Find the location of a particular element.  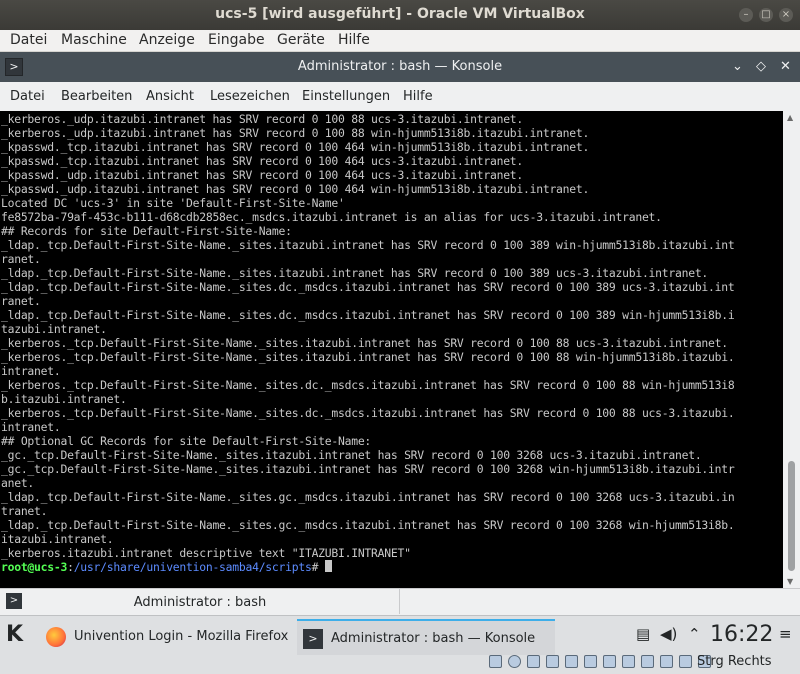

clipboard-icon: ▤ is located at coordinates (643, 634).